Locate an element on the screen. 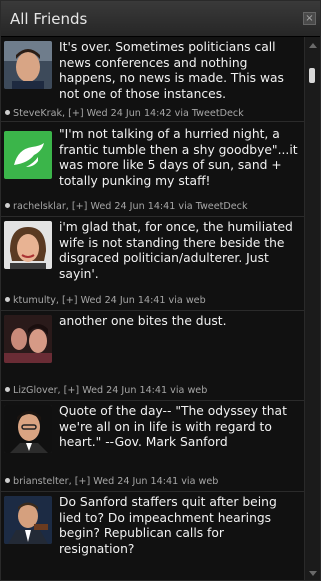  scroll-up-arrow-icon is located at coordinates (313, 45).